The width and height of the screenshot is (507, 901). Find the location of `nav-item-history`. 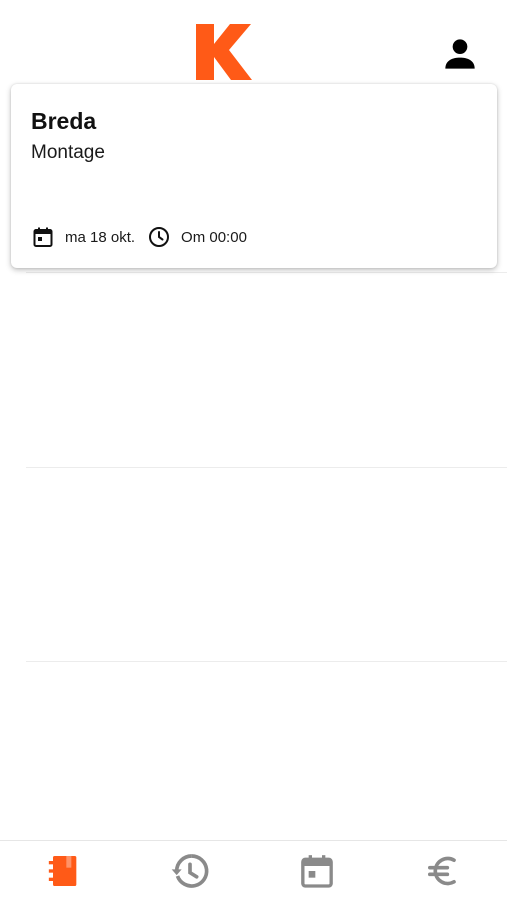

nav-item-history is located at coordinates (190, 871).